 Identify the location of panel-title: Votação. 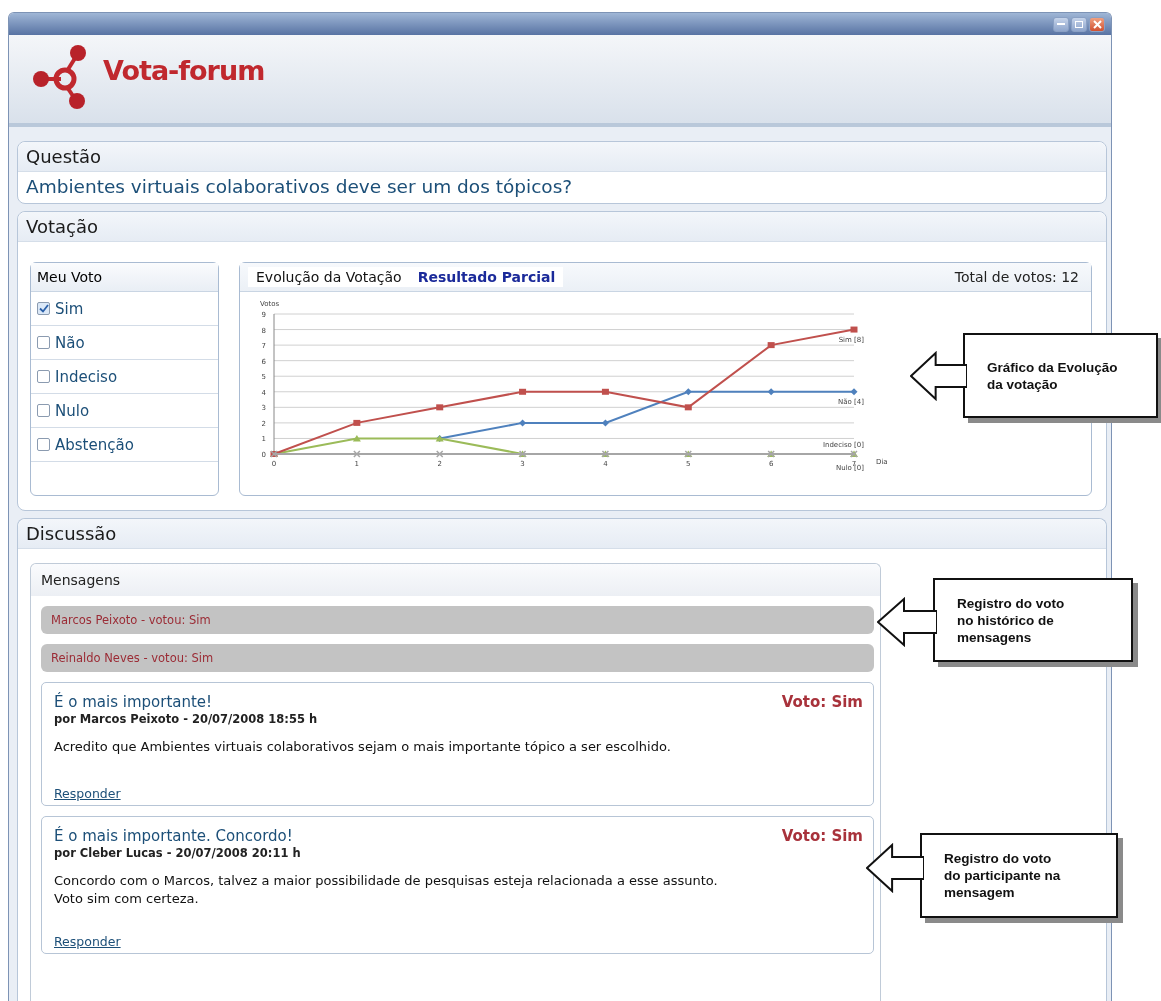
(562, 227).